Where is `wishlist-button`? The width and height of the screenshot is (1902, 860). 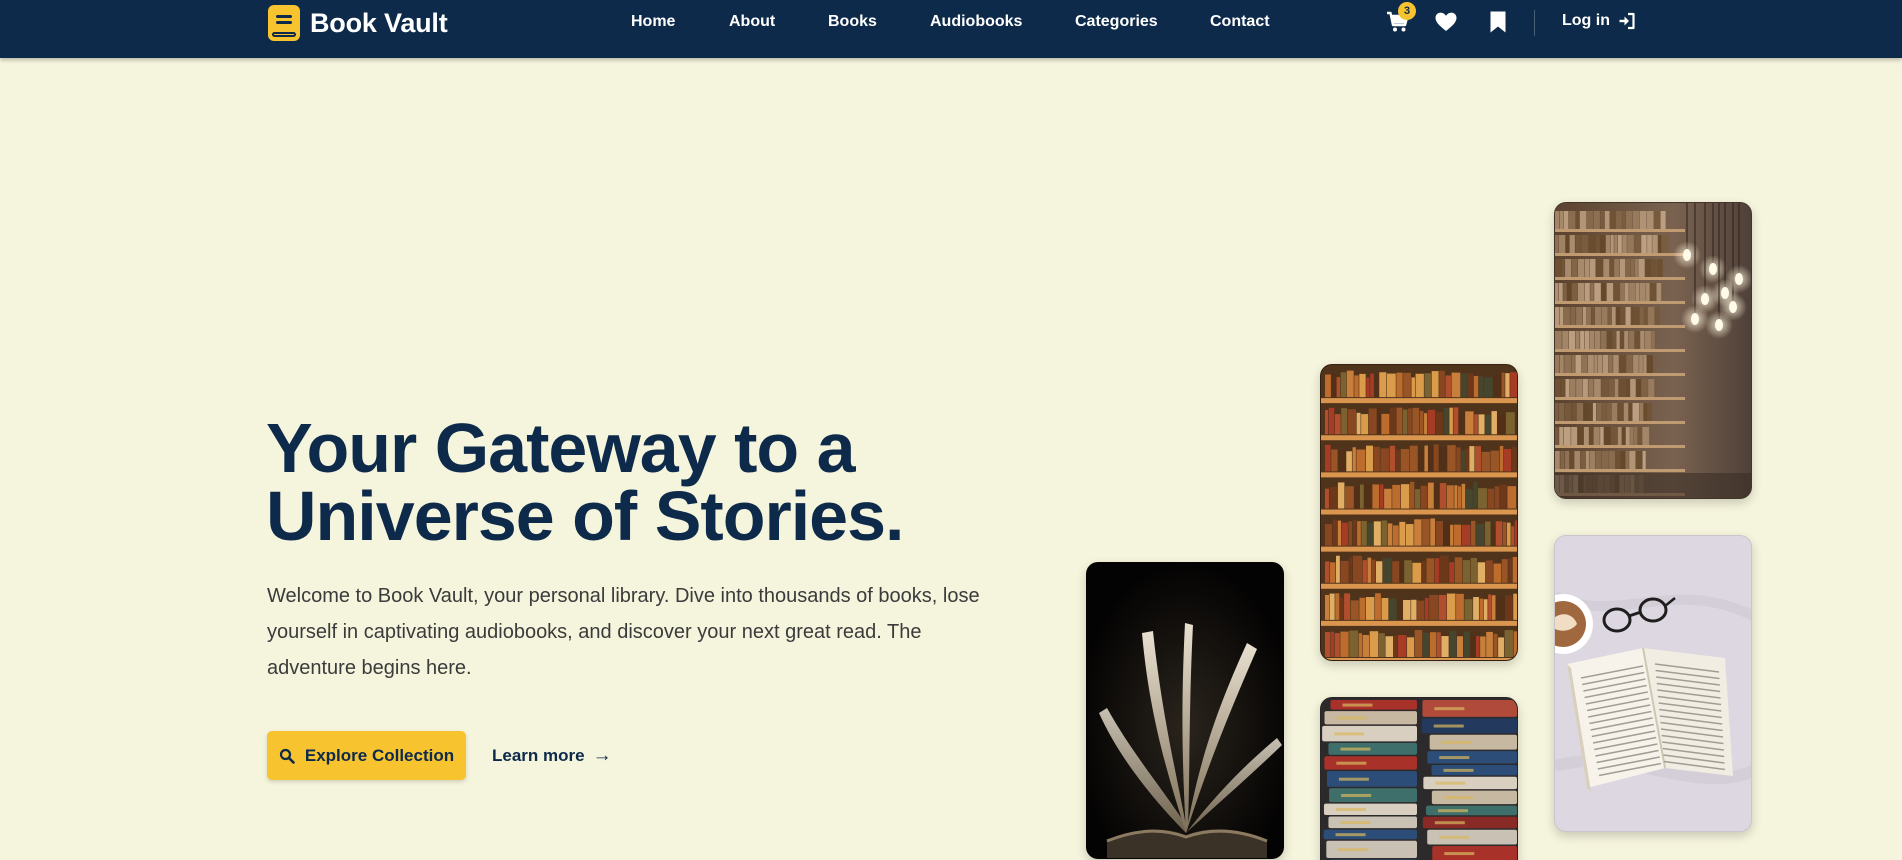 wishlist-button is located at coordinates (1446, 22).